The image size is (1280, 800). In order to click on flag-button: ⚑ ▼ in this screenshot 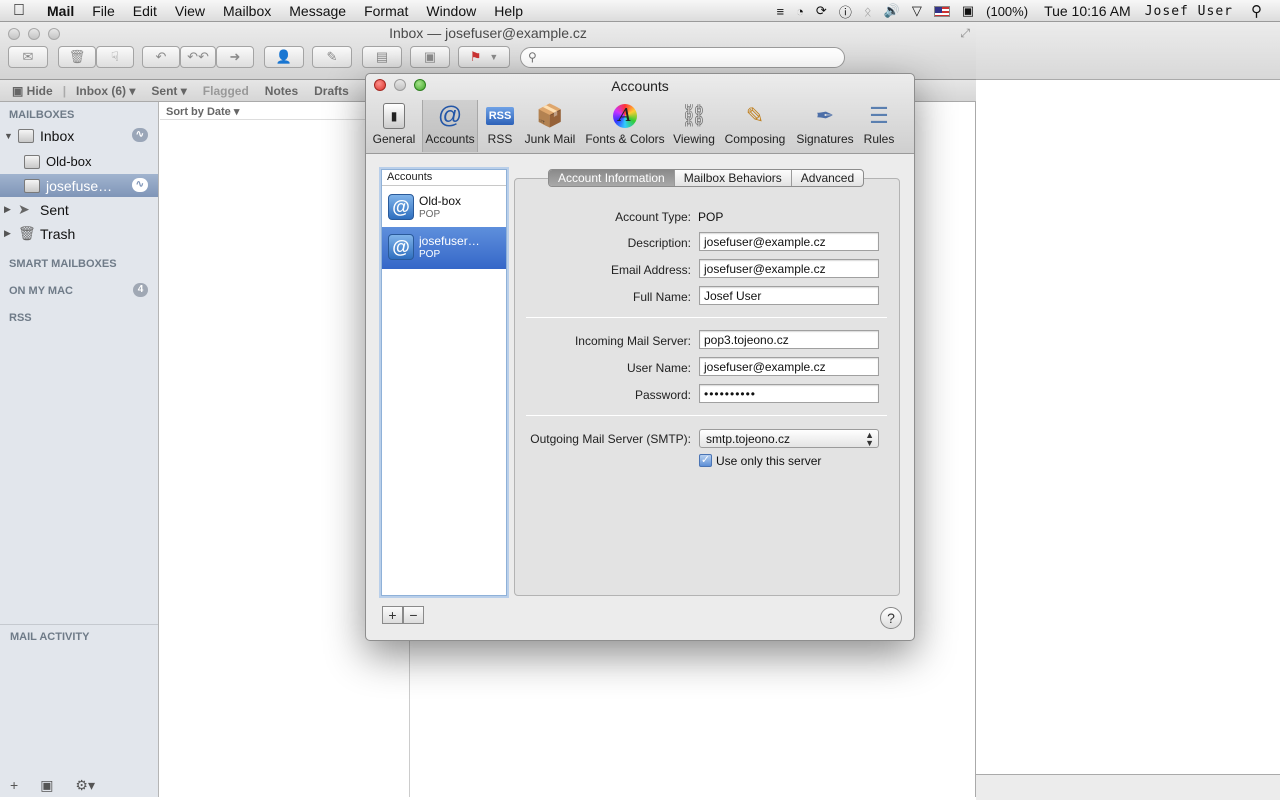, I will do `click(484, 57)`.